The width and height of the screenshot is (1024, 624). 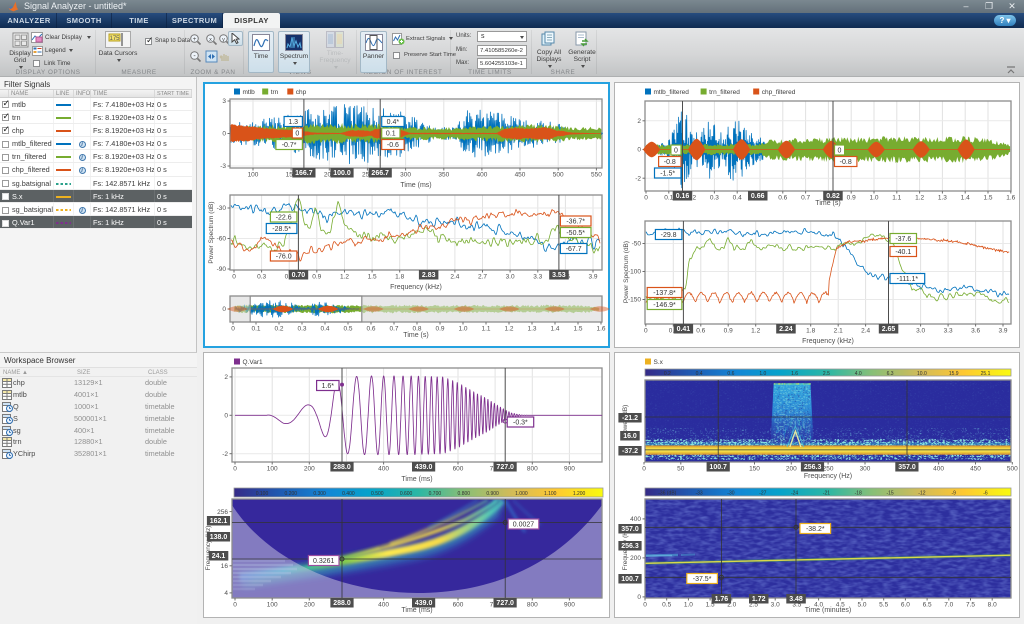 What do you see at coordinates (630, 418) in the screenshot?
I see `svg-text: -21.2` at bounding box center [630, 418].